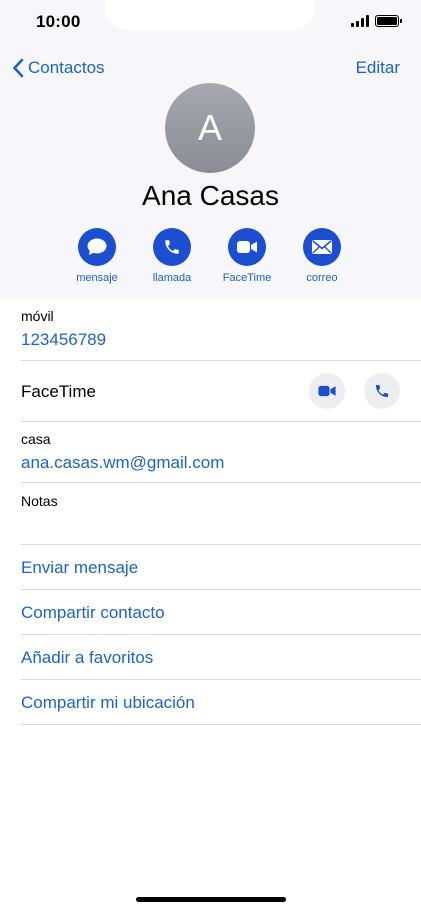 The width and height of the screenshot is (421, 912). What do you see at coordinates (66, 67) in the screenshot?
I see `back-button-label: Contactos` at bounding box center [66, 67].